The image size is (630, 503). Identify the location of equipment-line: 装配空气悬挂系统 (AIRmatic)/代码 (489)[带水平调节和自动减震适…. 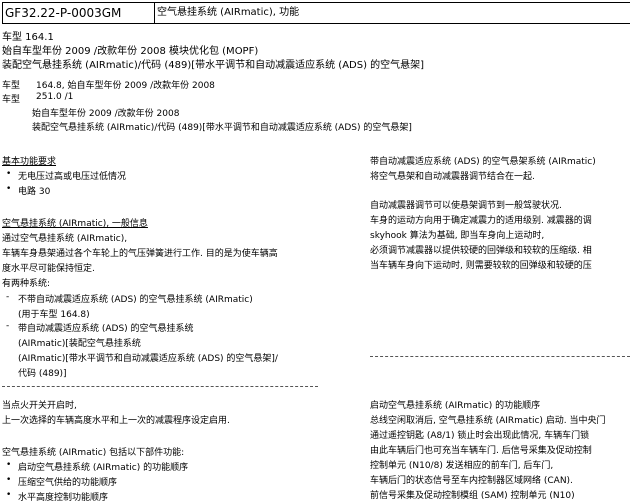
(213, 65).